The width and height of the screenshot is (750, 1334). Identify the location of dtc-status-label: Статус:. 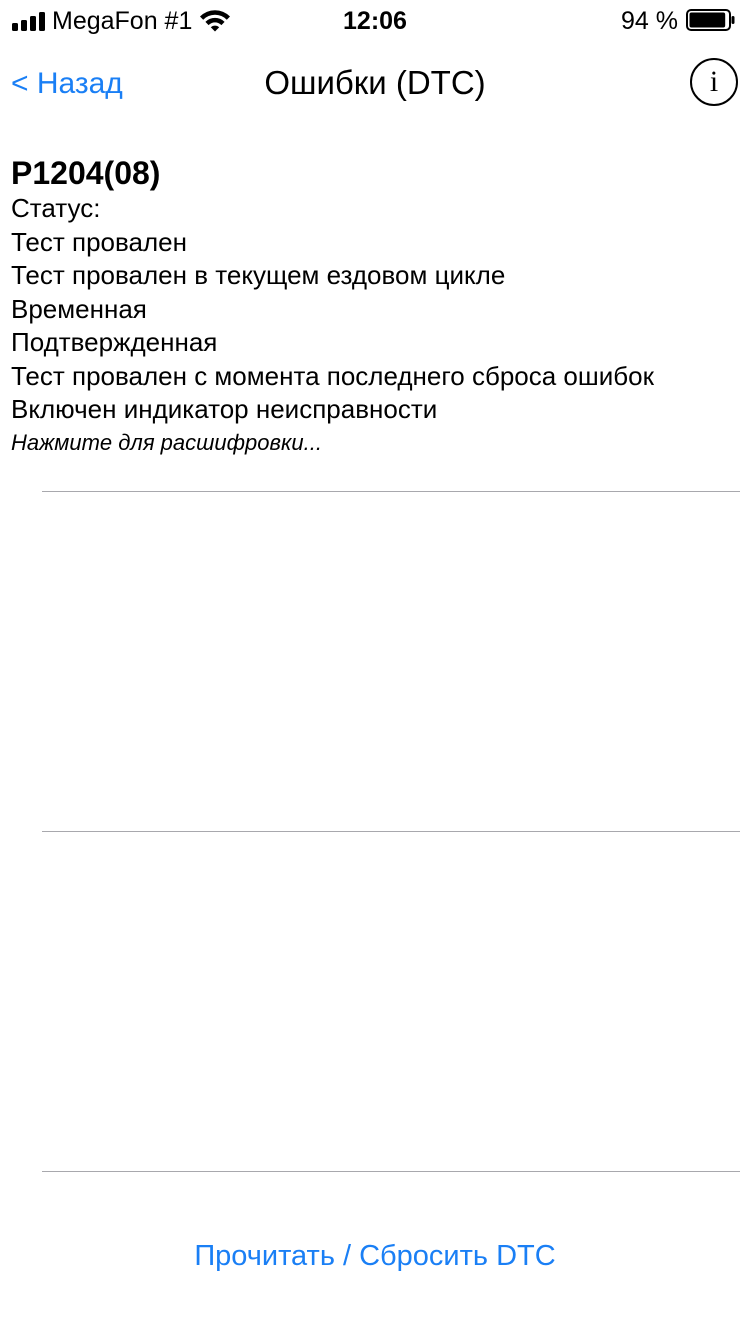
(56, 208).